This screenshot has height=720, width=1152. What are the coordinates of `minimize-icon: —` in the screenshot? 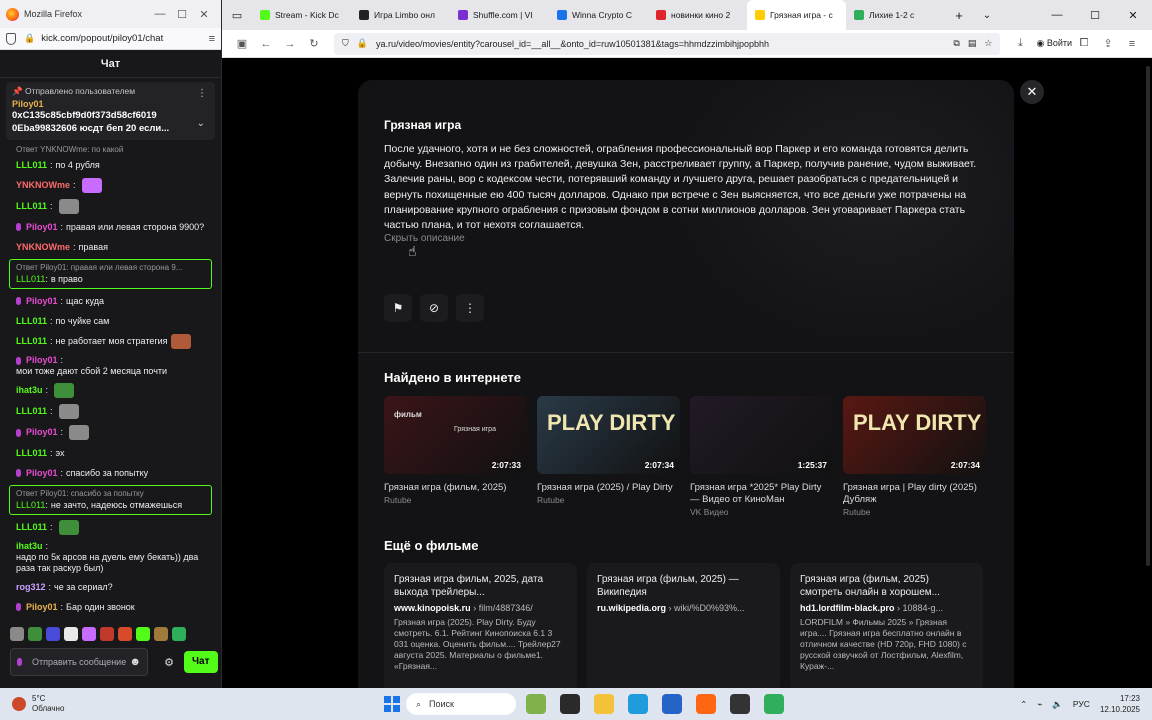 It's located at (1057, 15).